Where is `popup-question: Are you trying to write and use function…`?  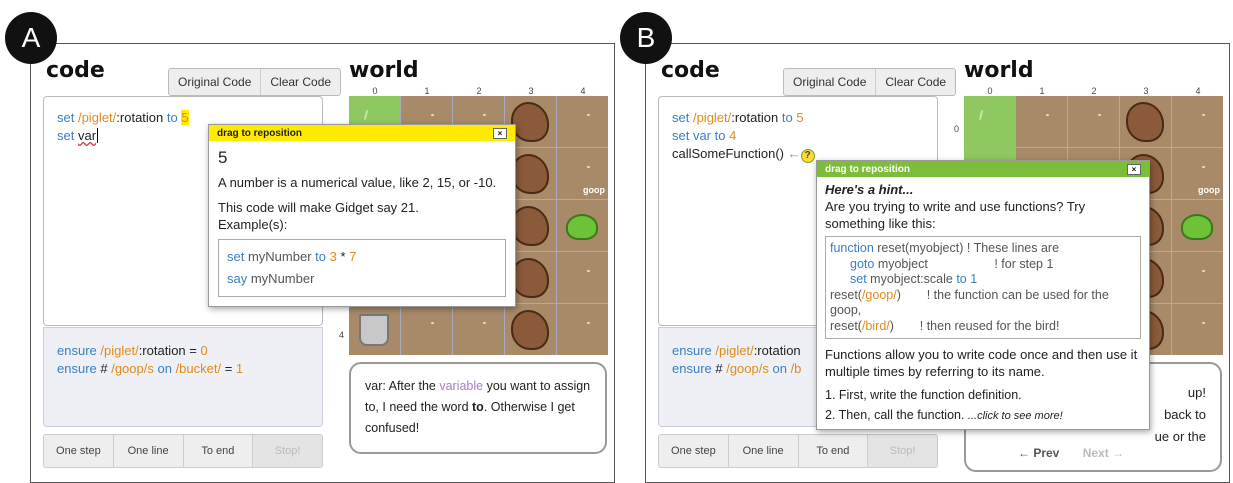 popup-question: Are you trying to write and use function… is located at coordinates (955, 215).